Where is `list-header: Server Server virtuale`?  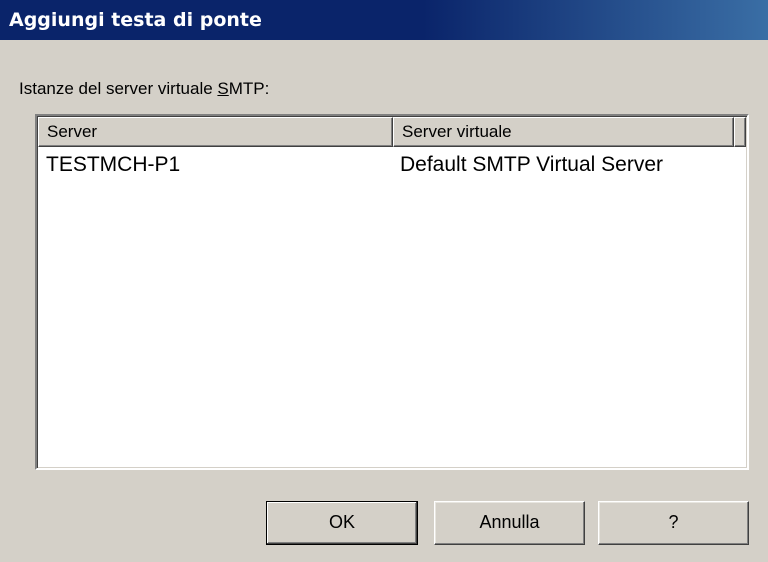 list-header: Server Server virtuale is located at coordinates (392, 132).